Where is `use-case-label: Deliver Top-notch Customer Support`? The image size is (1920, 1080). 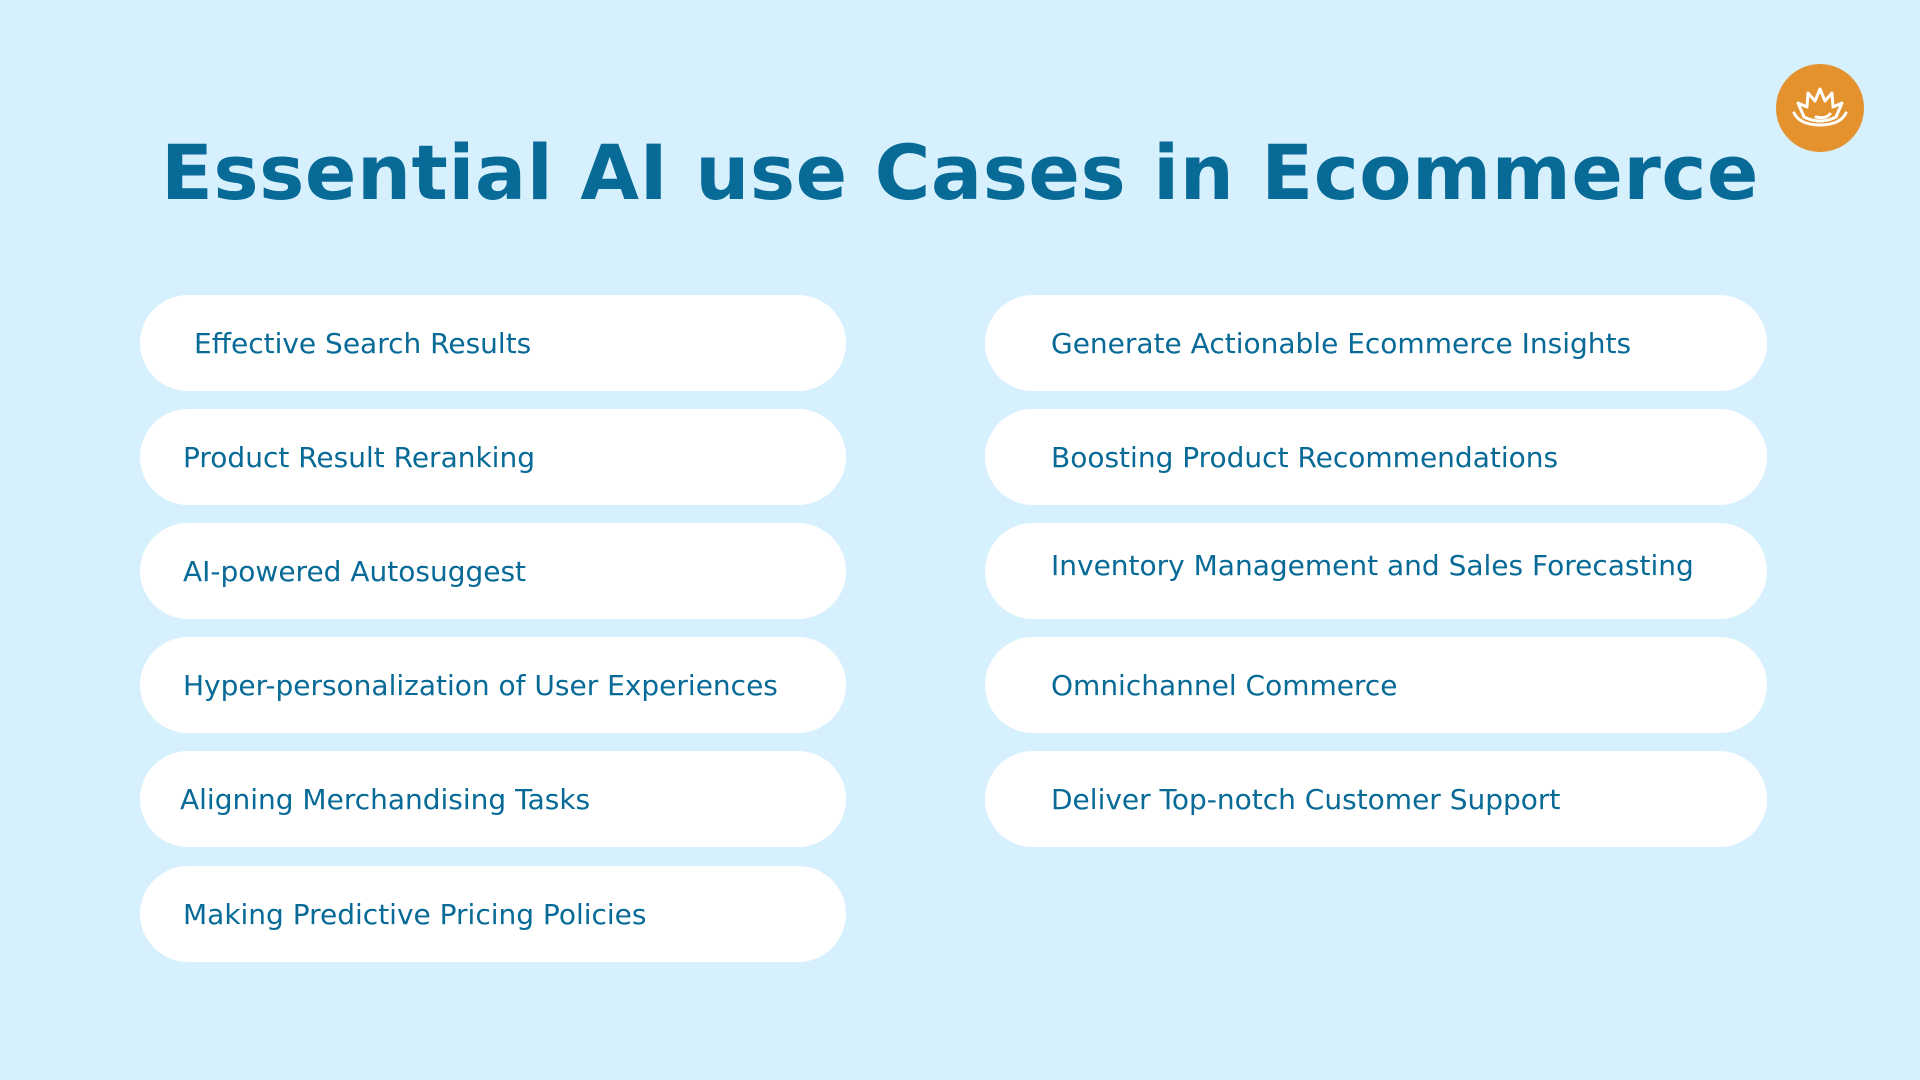 use-case-label: Deliver Top-notch Customer Support is located at coordinates (1306, 799).